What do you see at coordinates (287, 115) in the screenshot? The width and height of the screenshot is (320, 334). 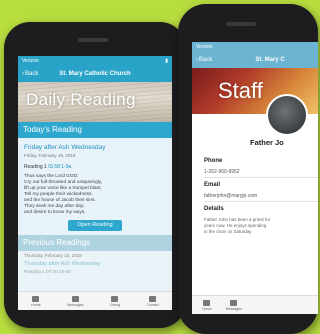 I see `avatar` at bounding box center [287, 115].